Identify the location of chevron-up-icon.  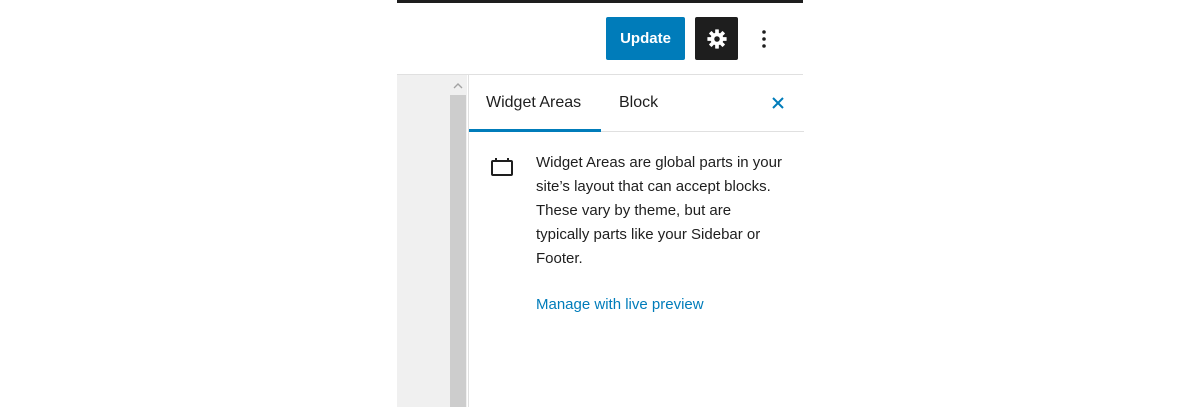
(458, 85).